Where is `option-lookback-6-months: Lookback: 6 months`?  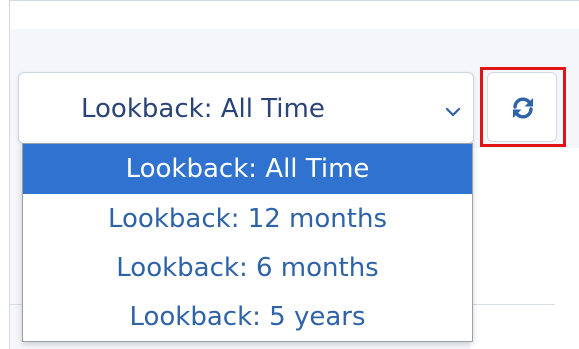
option-lookback-6-months: Lookback: 6 months is located at coordinates (247, 268).